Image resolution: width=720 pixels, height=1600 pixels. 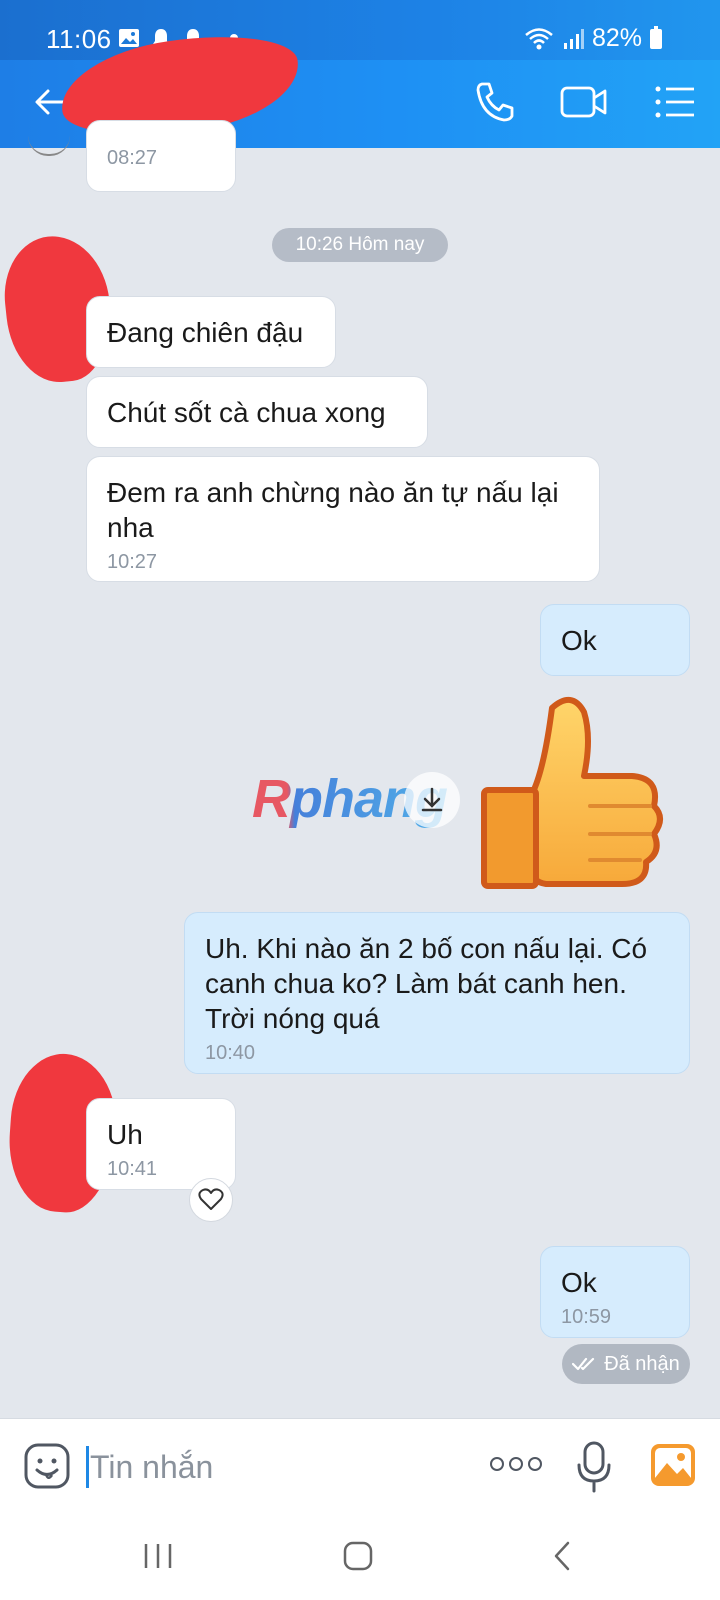 I want to click on message-text: Uh, so click(x=125, y=1134).